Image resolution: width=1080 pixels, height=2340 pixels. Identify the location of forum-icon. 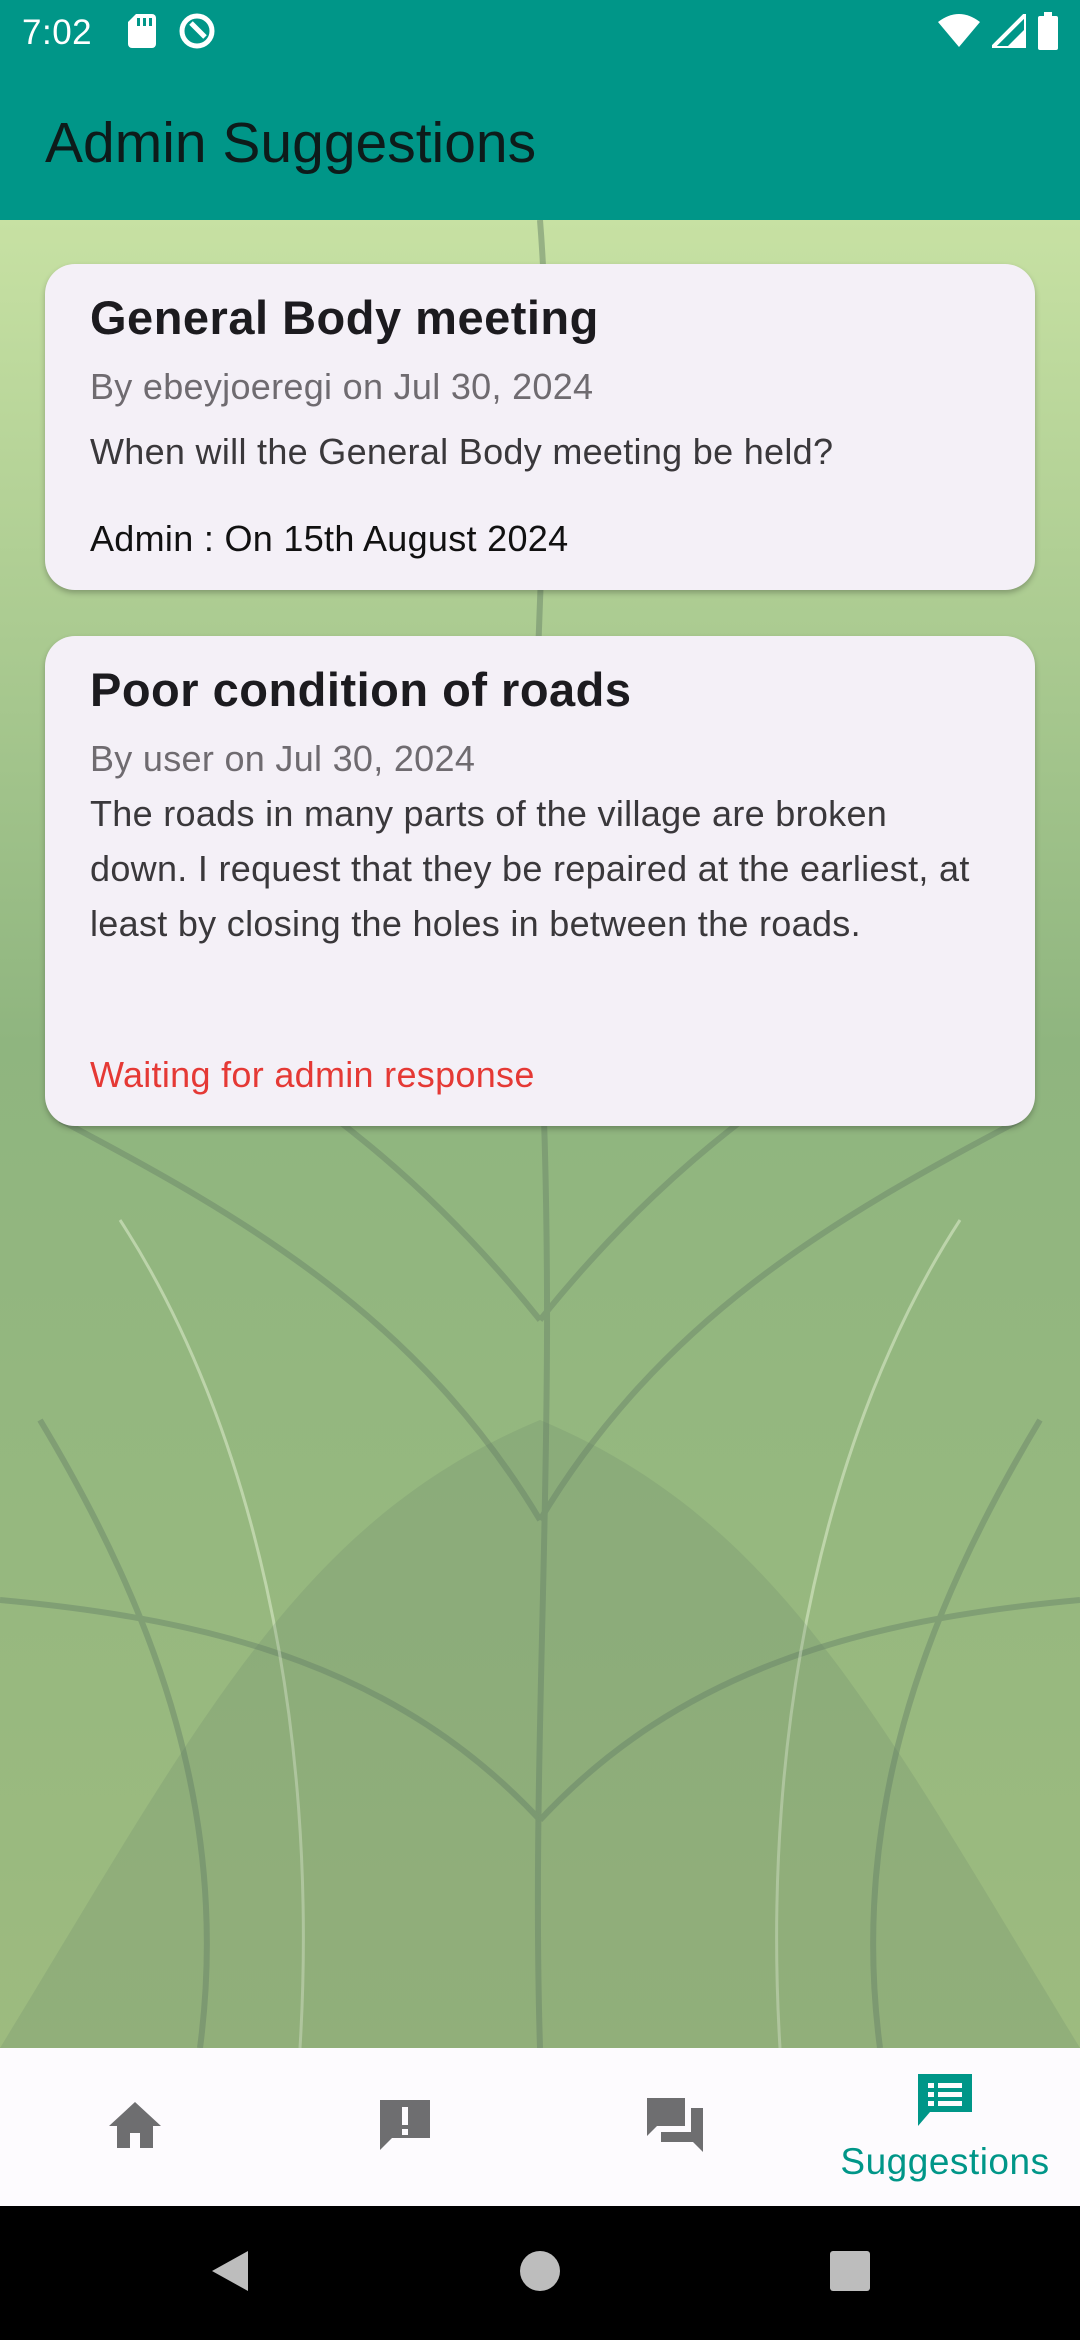
(675, 2127).